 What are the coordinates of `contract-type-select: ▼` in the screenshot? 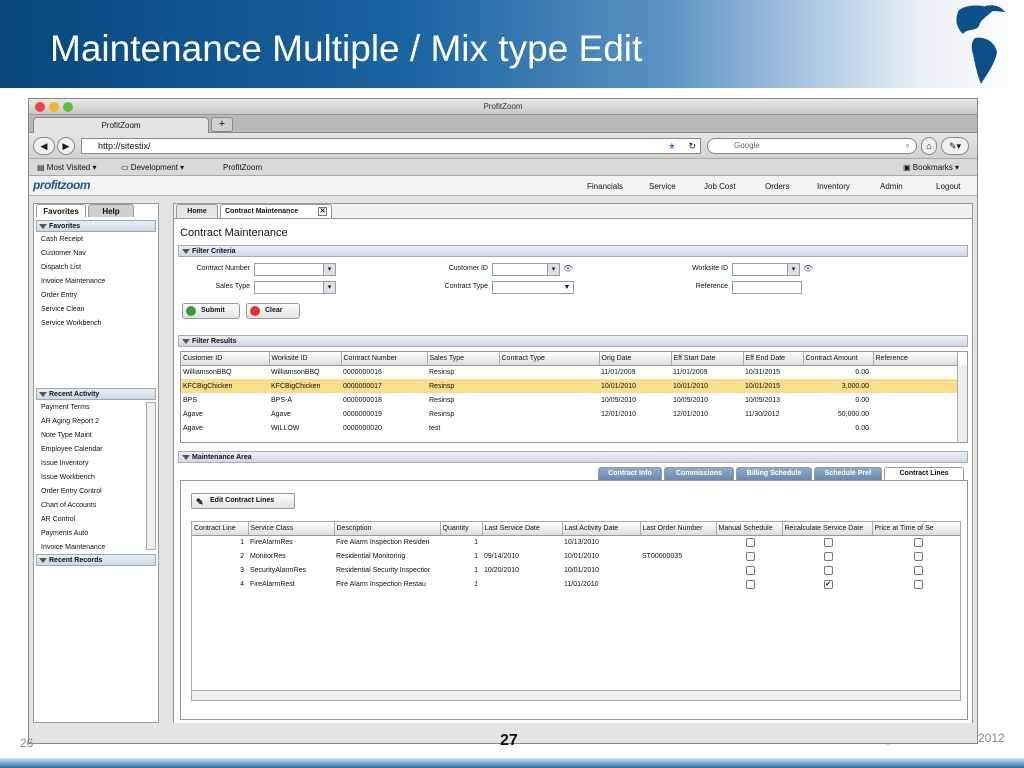 It's located at (533, 287).